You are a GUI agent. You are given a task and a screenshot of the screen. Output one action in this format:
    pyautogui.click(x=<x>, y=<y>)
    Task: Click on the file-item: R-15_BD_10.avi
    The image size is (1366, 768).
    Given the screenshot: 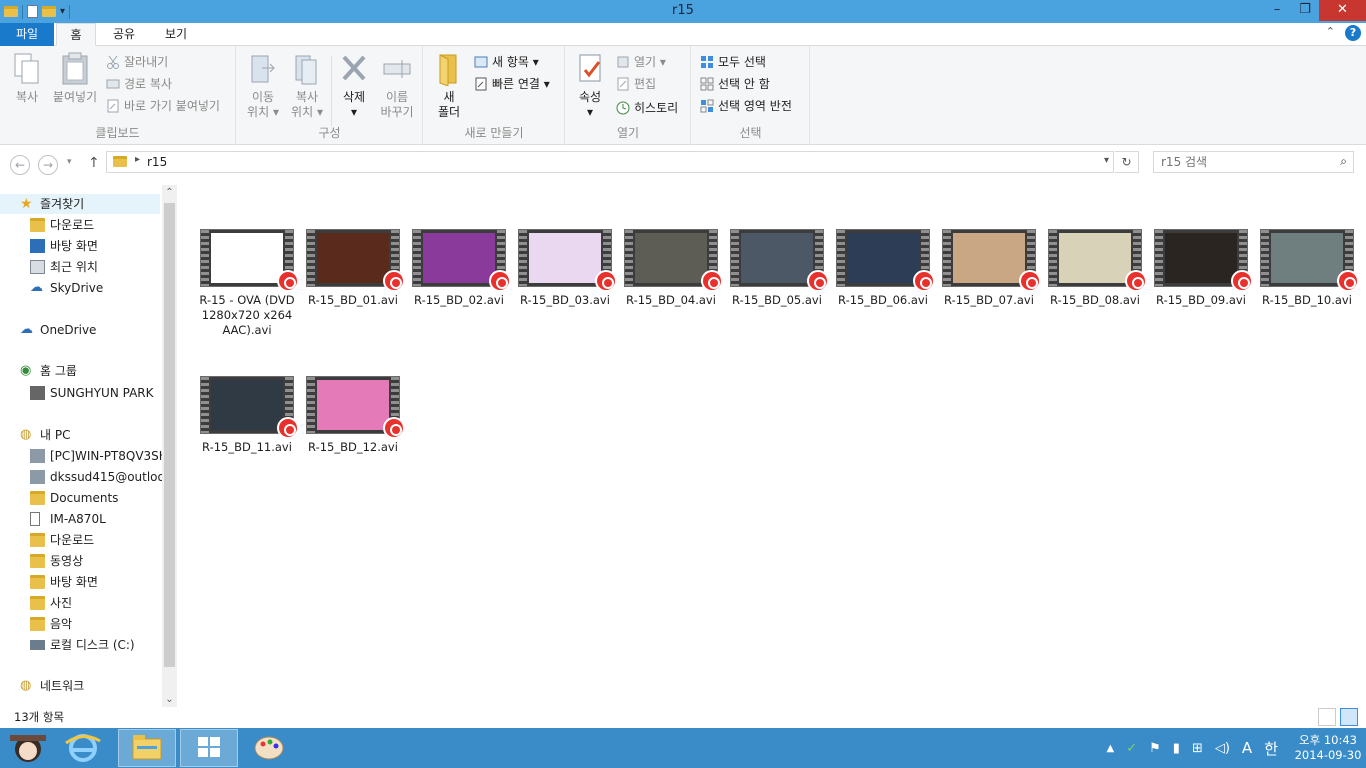 What is the action you would take?
    pyautogui.click(x=1308, y=268)
    